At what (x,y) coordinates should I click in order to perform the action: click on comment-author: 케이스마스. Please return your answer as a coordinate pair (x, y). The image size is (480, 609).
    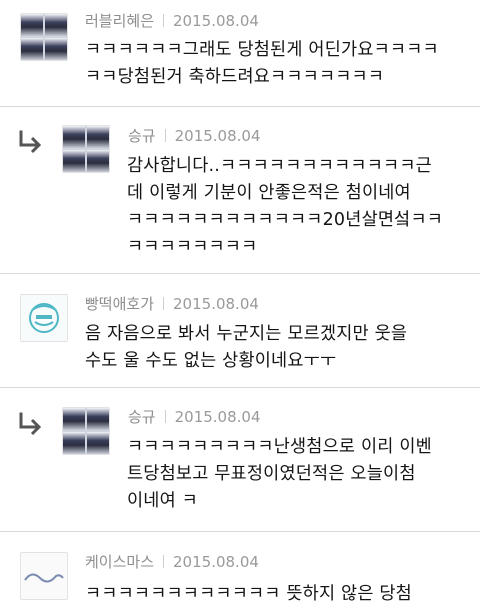
    Looking at the image, I should click on (119, 562).